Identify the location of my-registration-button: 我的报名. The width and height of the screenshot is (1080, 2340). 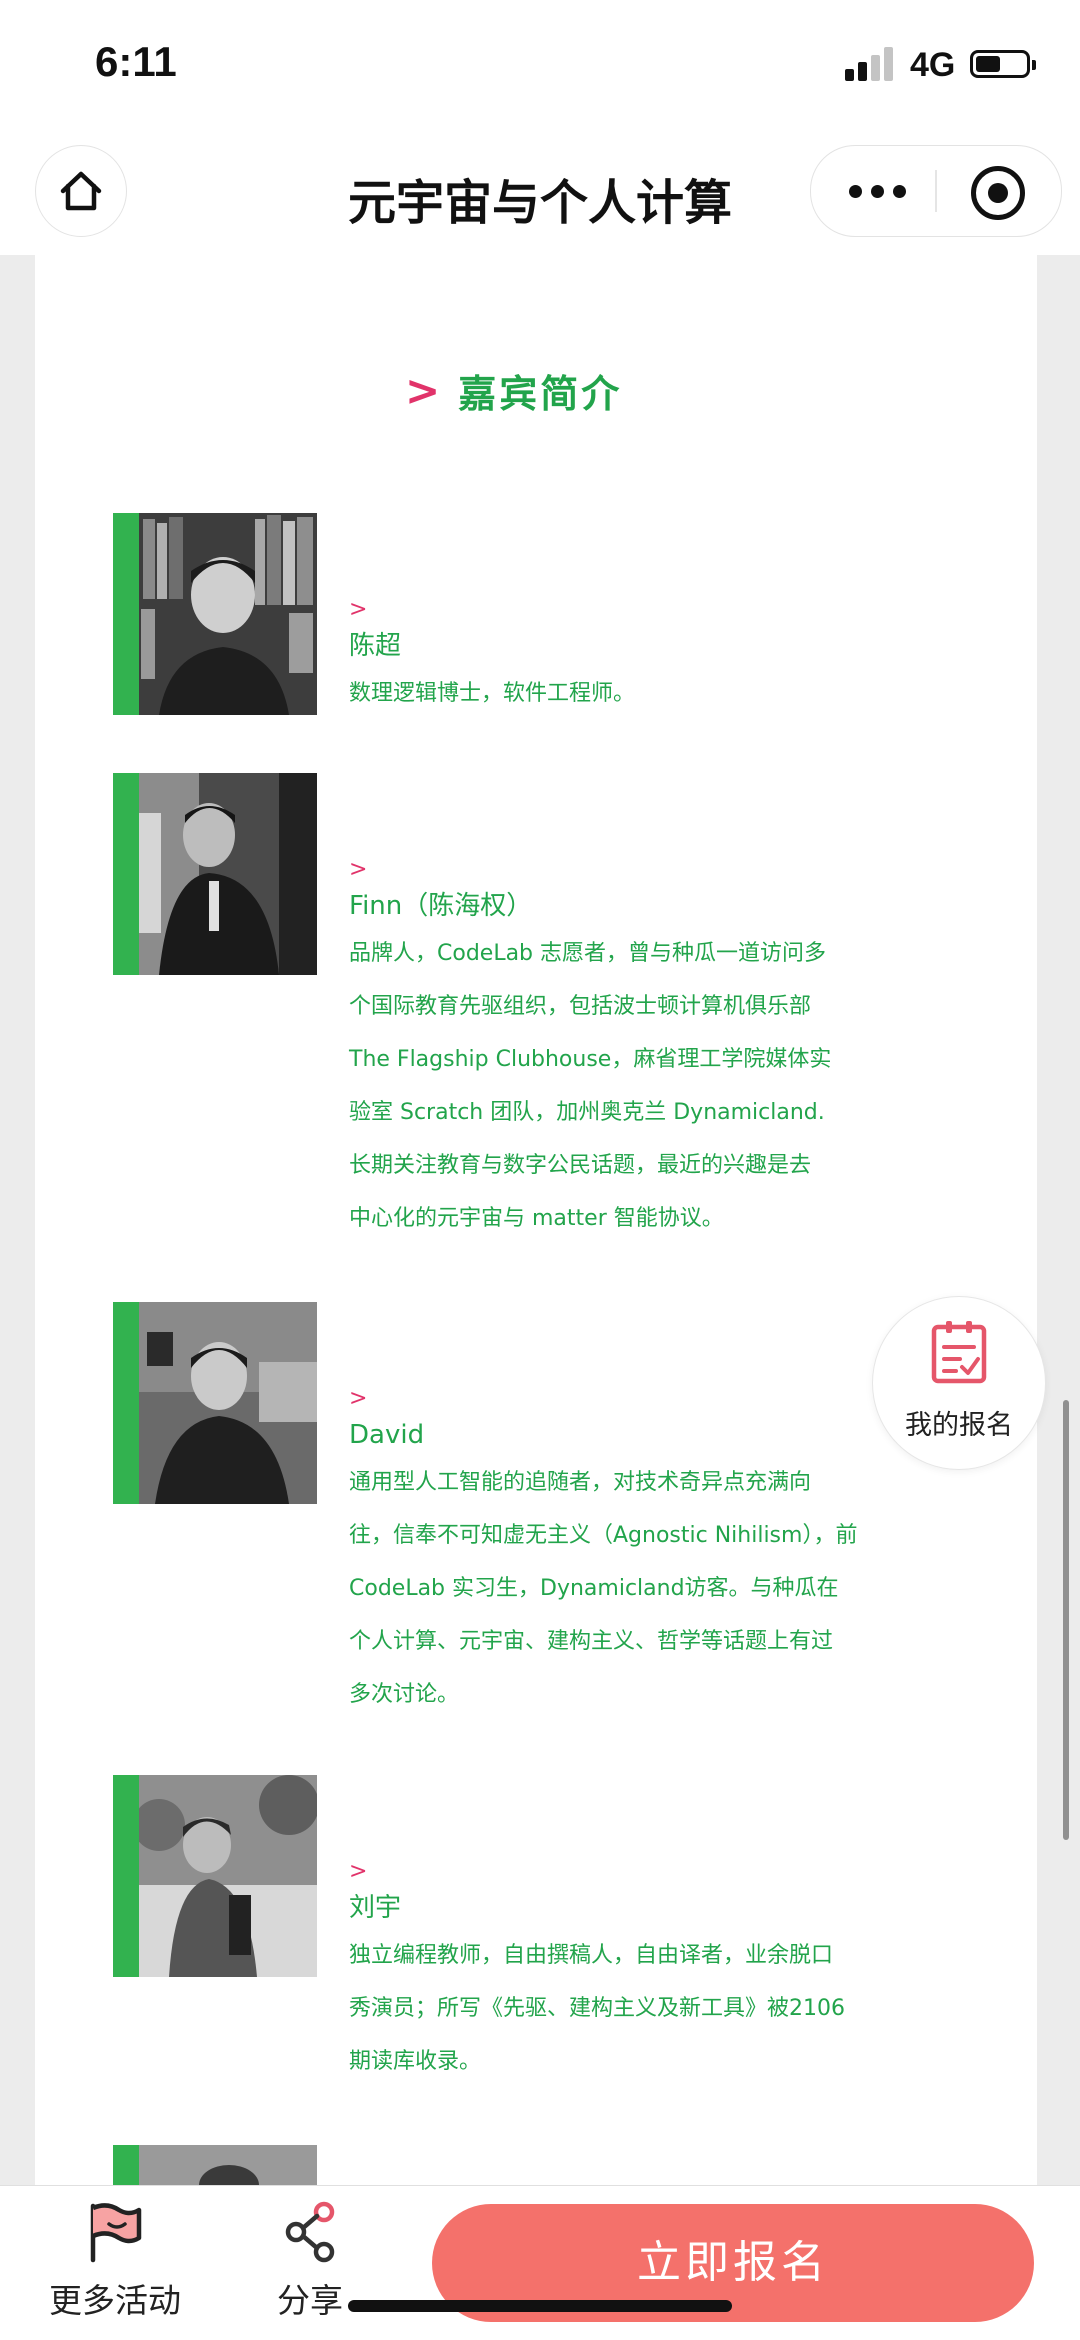
(959, 1383).